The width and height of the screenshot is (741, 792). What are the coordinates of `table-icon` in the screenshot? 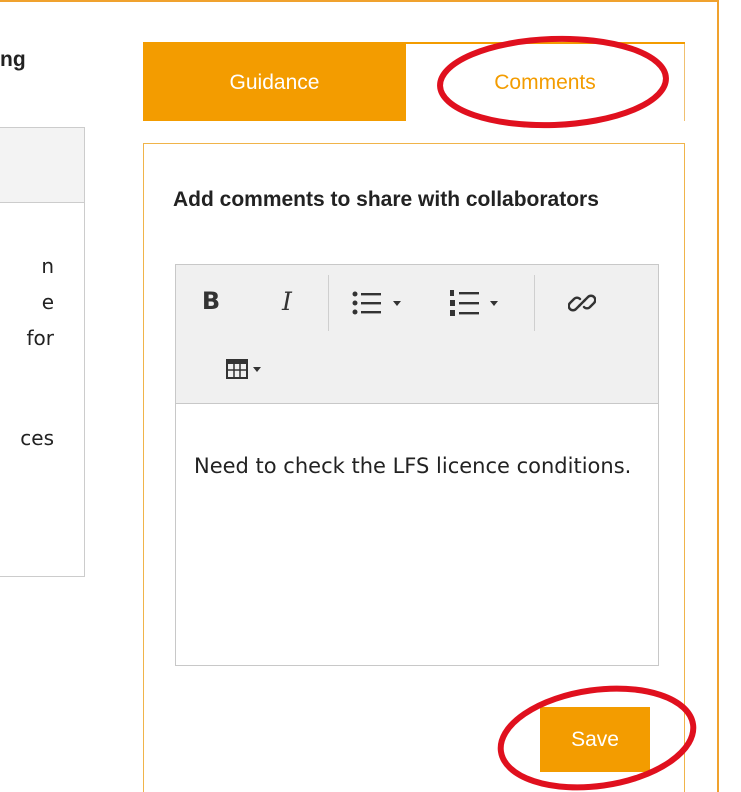 It's located at (236, 369).